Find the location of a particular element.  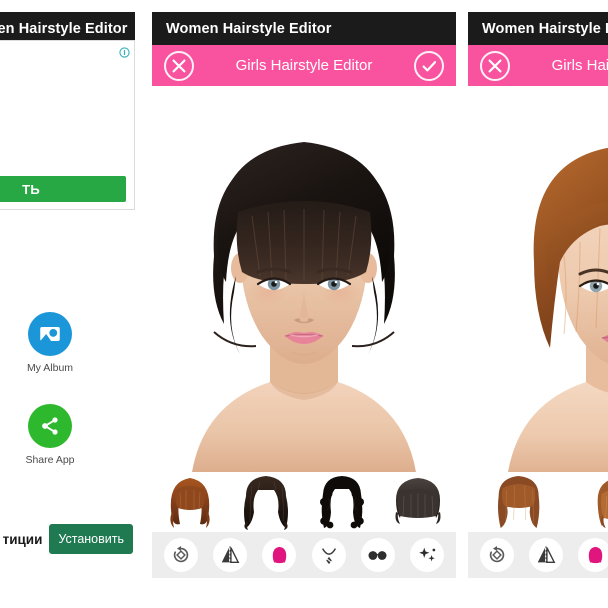

menu-item-label: My Album is located at coordinates (50, 368).